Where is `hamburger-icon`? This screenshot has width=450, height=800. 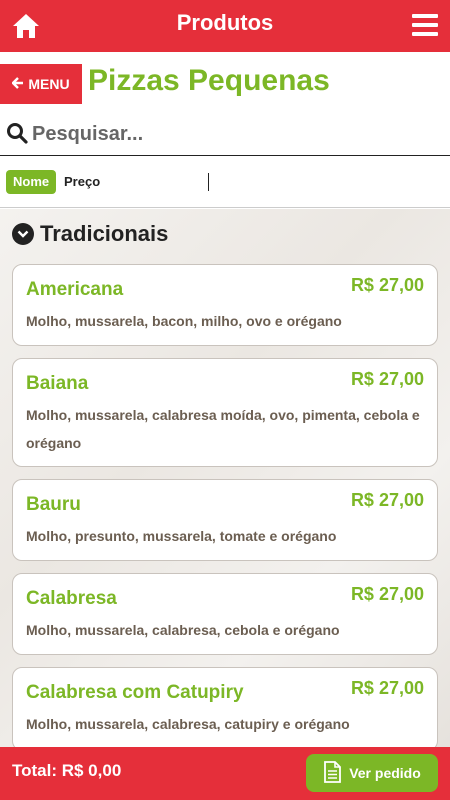 hamburger-icon is located at coordinates (425, 25).